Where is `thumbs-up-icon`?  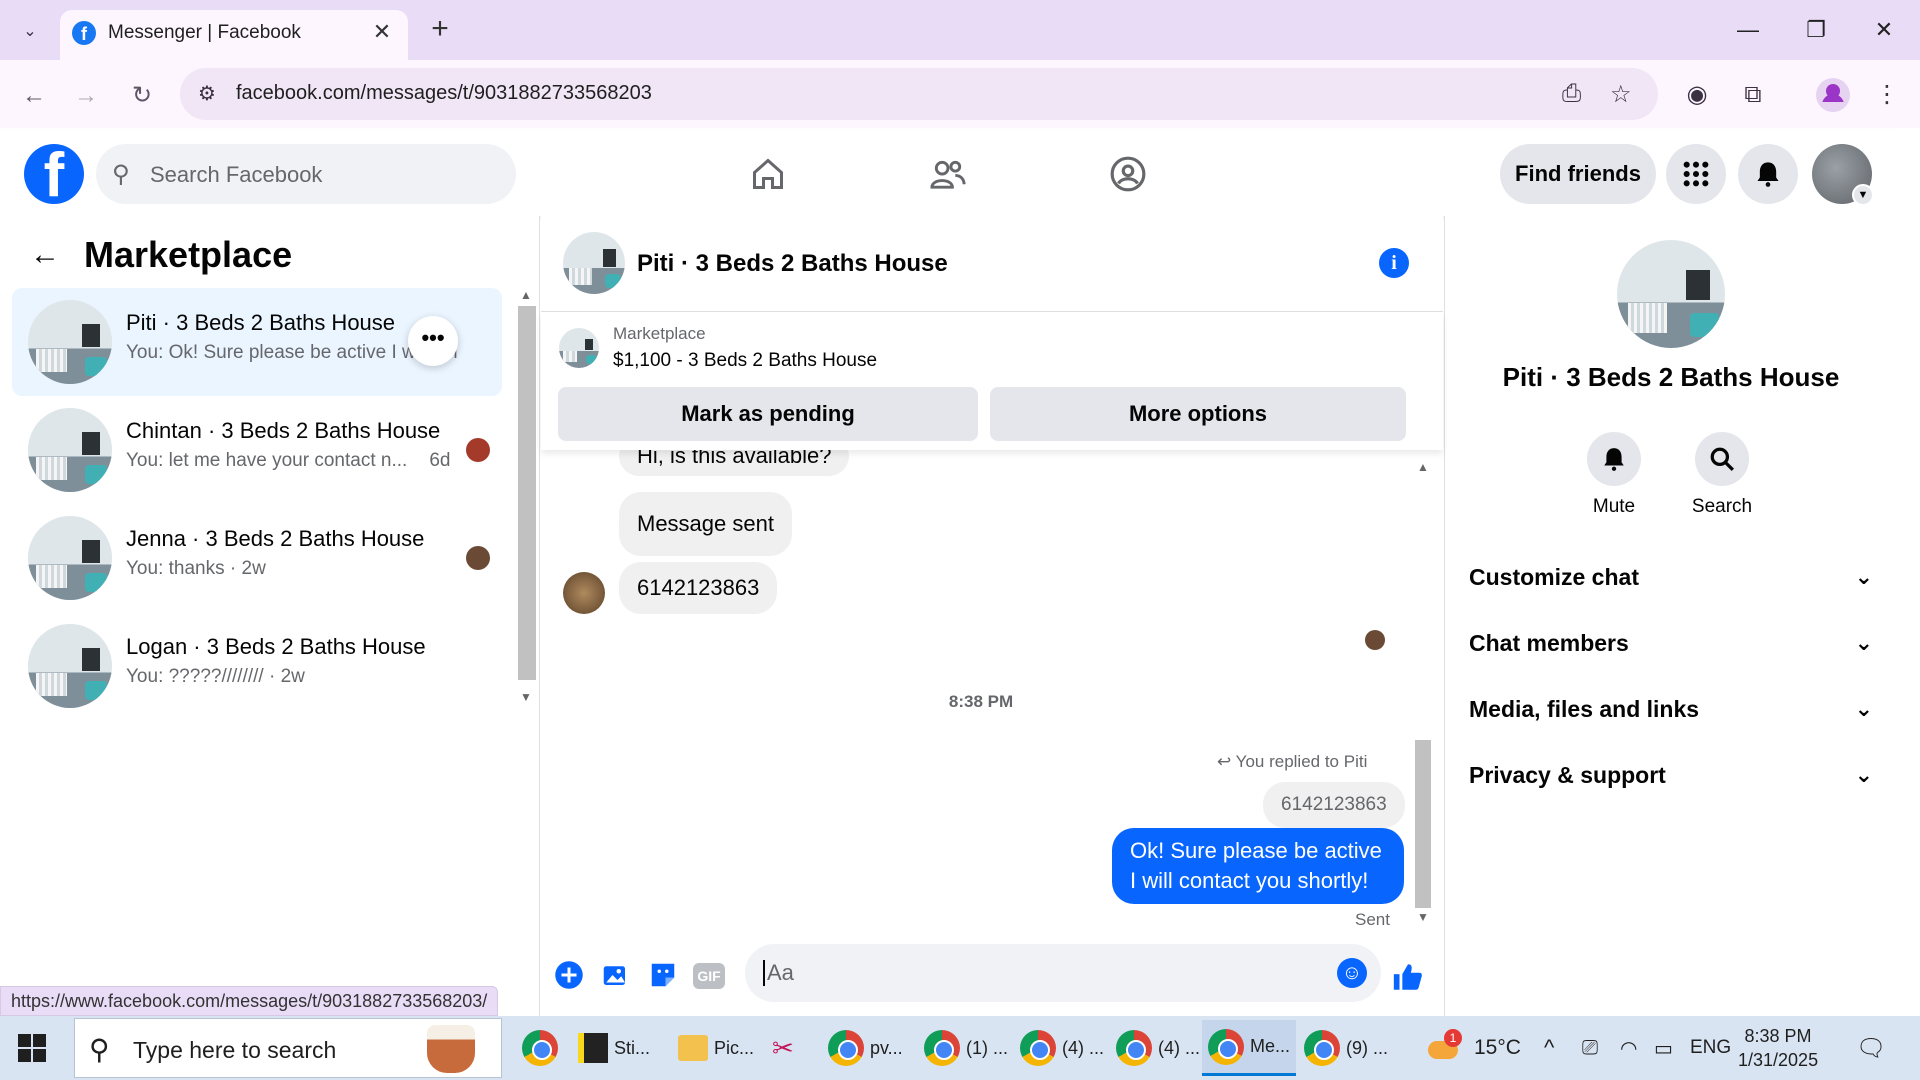
thumbs-up-icon is located at coordinates (1407, 976).